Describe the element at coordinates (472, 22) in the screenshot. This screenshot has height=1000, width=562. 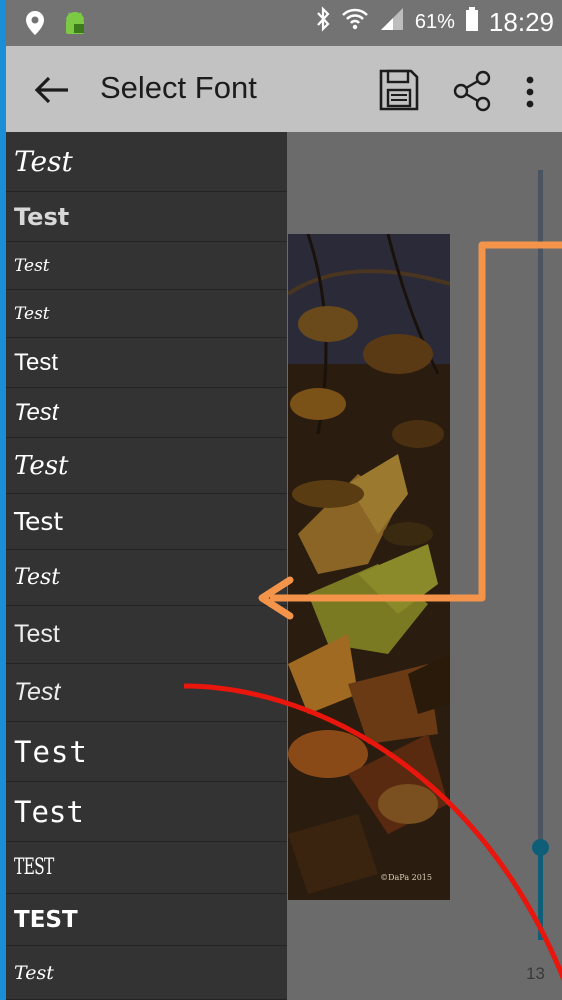
I see `battery-icon` at that location.